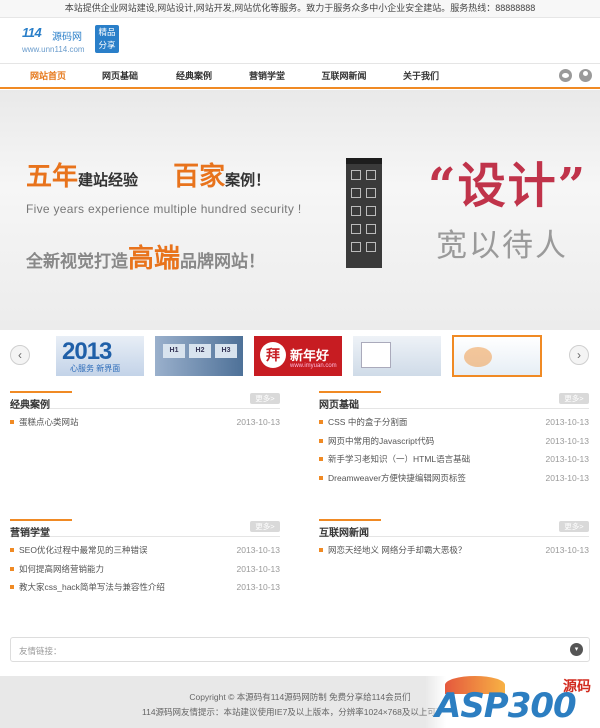  What do you see at coordinates (313, 366) in the screenshot?
I see `thumb-3-url: www.imyuan.com` at bounding box center [313, 366].